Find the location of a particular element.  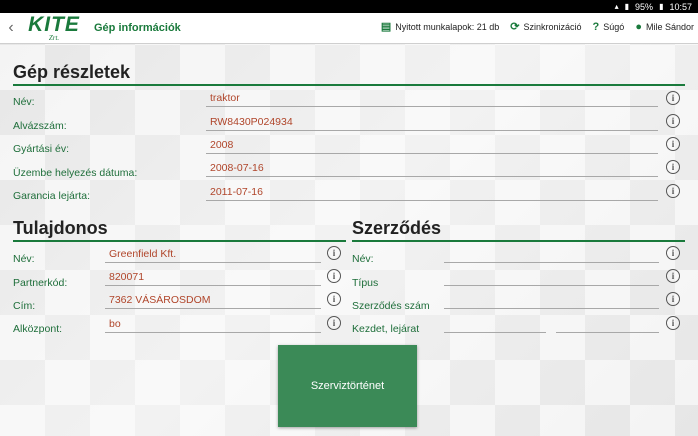

contract-section-title: Szerződés is located at coordinates (397, 228).